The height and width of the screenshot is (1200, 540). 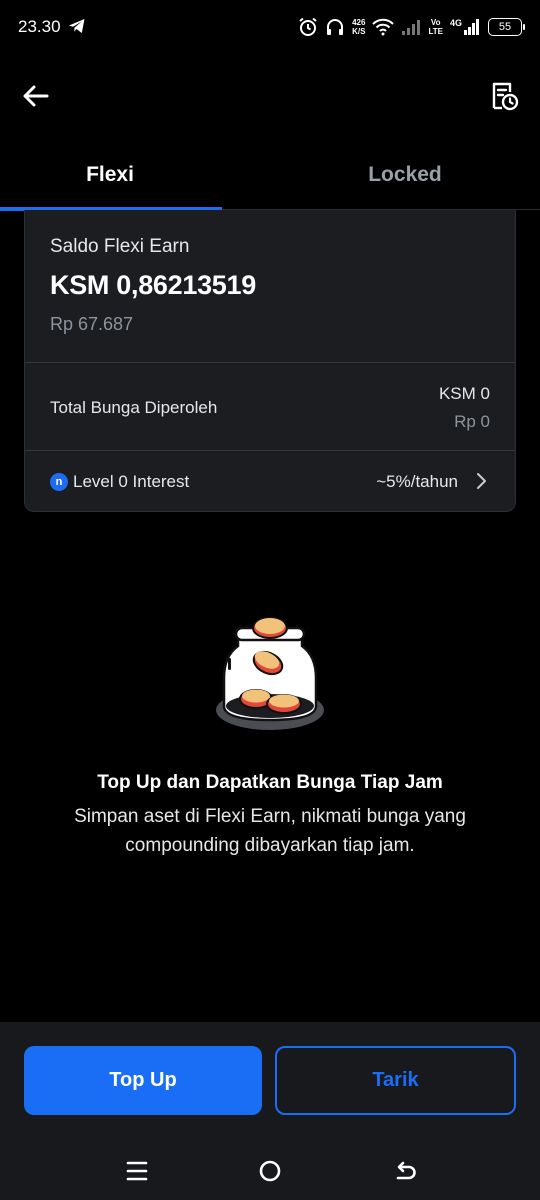 I want to click on tab-locked-label: Locked, so click(x=405, y=174).